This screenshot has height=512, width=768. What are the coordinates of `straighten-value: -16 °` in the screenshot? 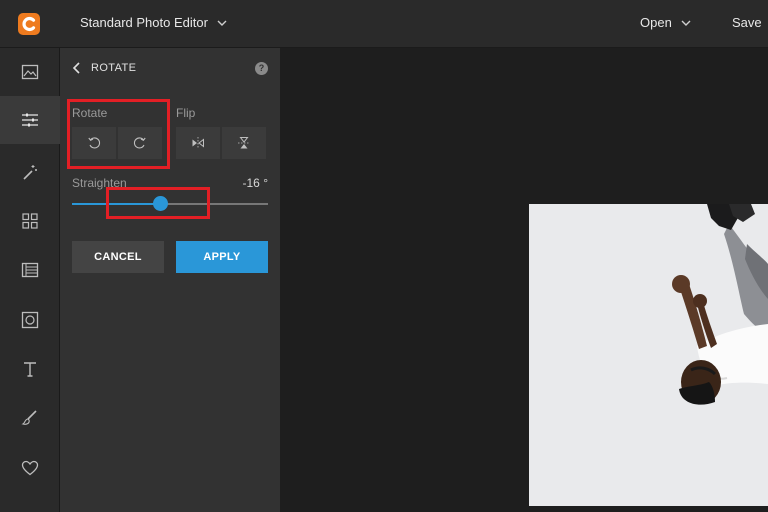 It's located at (255, 183).